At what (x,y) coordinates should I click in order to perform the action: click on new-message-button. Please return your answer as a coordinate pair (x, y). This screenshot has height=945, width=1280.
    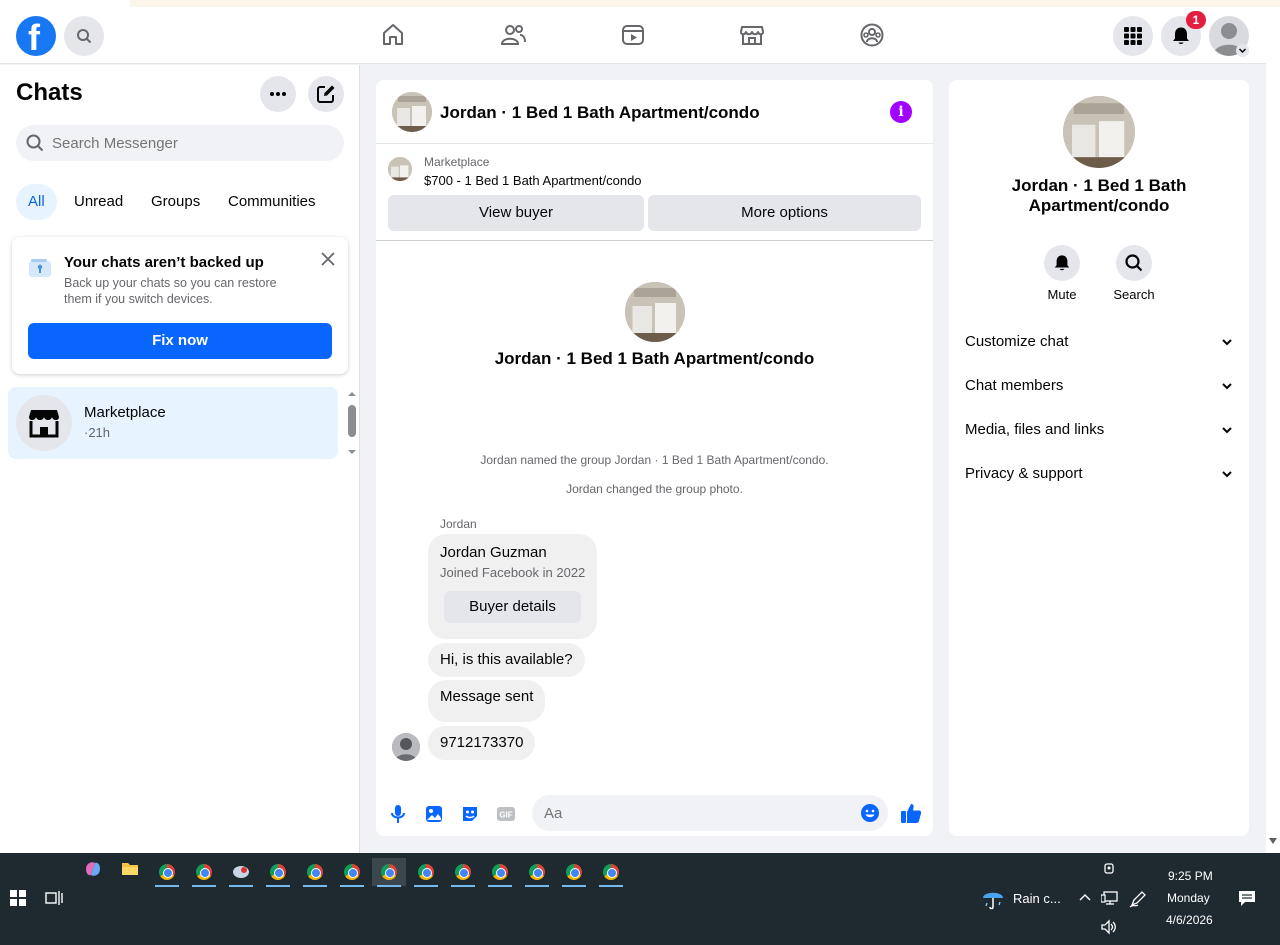
    Looking at the image, I should click on (326, 94).